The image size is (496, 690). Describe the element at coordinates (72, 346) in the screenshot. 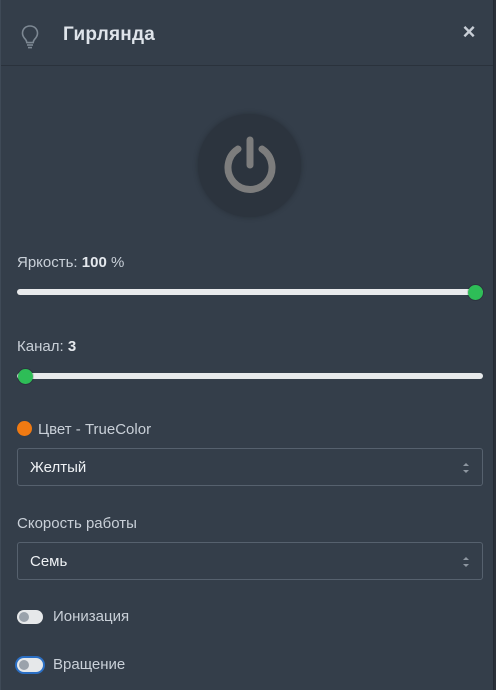

I see `channel-value: 3` at that location.